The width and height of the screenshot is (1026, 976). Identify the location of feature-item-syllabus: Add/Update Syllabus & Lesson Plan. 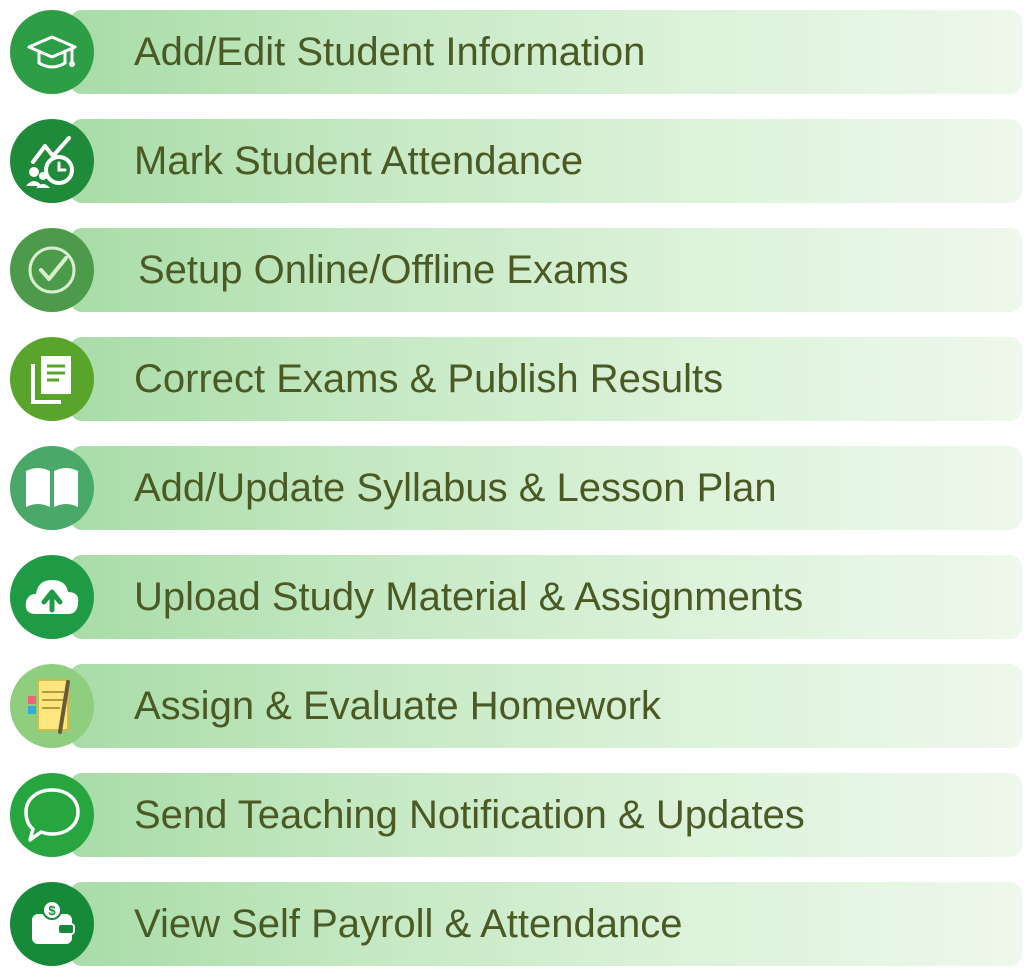
(516, 488).